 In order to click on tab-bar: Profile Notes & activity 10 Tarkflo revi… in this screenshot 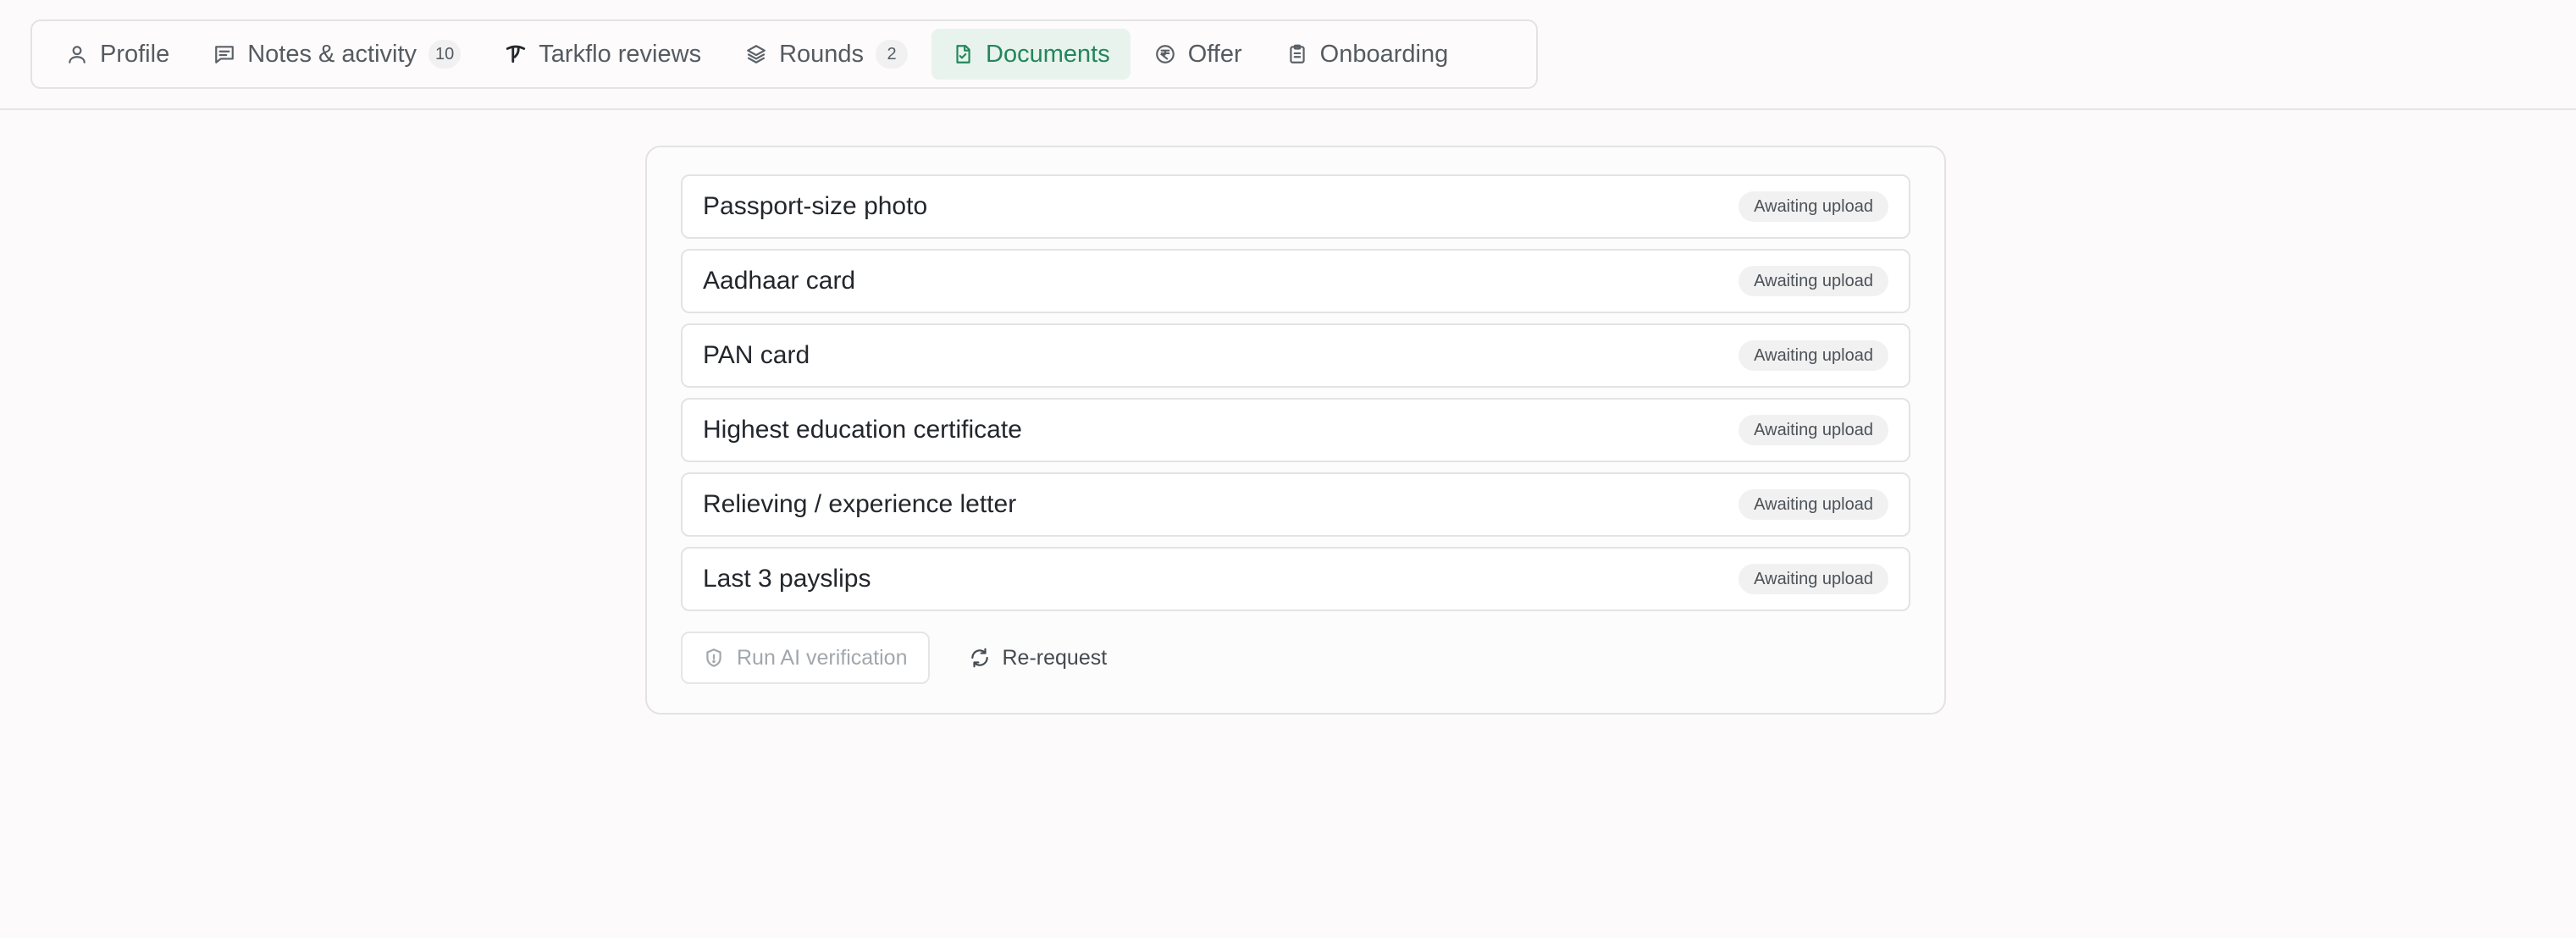, I will do `click(784, 54)`.